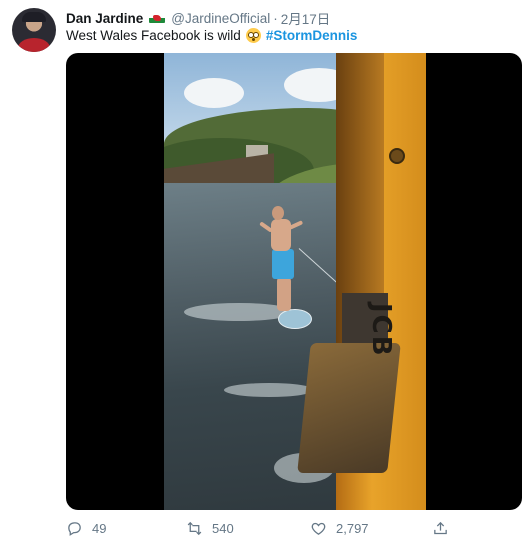 The width and height of the screenshot is (532, 547). I want to click on video-jcb-bolt, so click(397, 156).